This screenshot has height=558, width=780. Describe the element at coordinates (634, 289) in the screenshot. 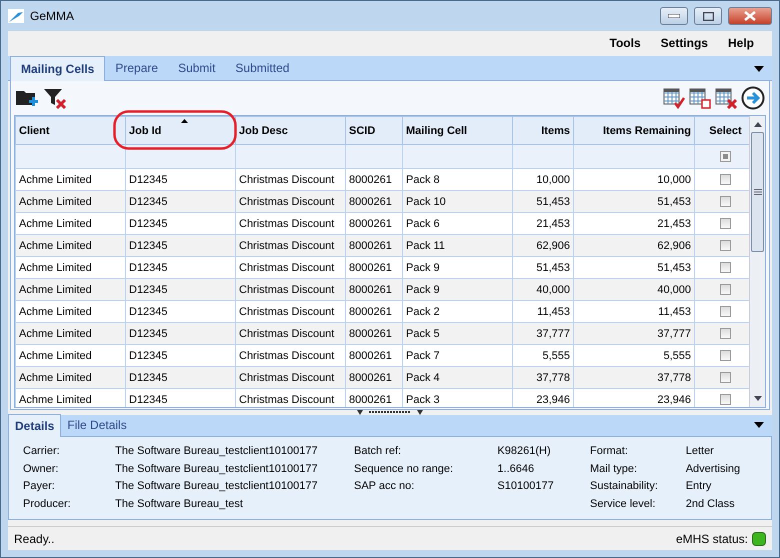

I see `table-cell: 40,000` at that location.